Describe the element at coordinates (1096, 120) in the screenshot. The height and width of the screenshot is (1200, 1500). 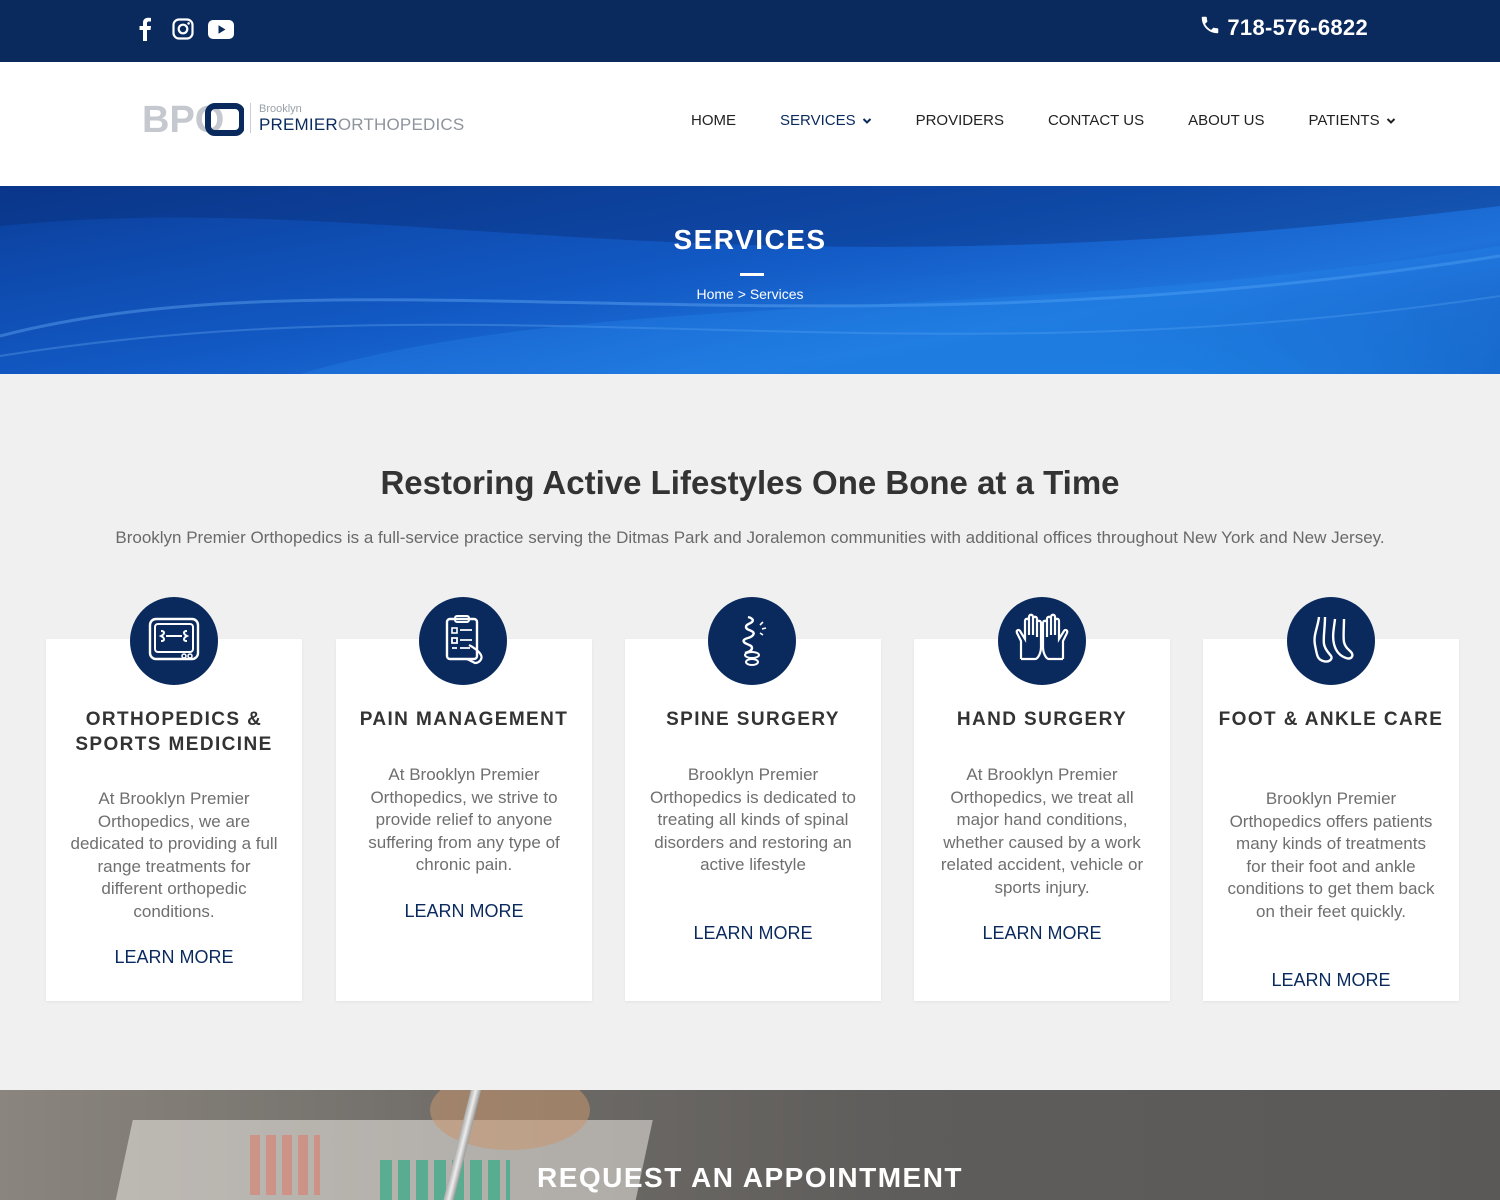
I see `nav-contact-us: CONTACT US` at that location.